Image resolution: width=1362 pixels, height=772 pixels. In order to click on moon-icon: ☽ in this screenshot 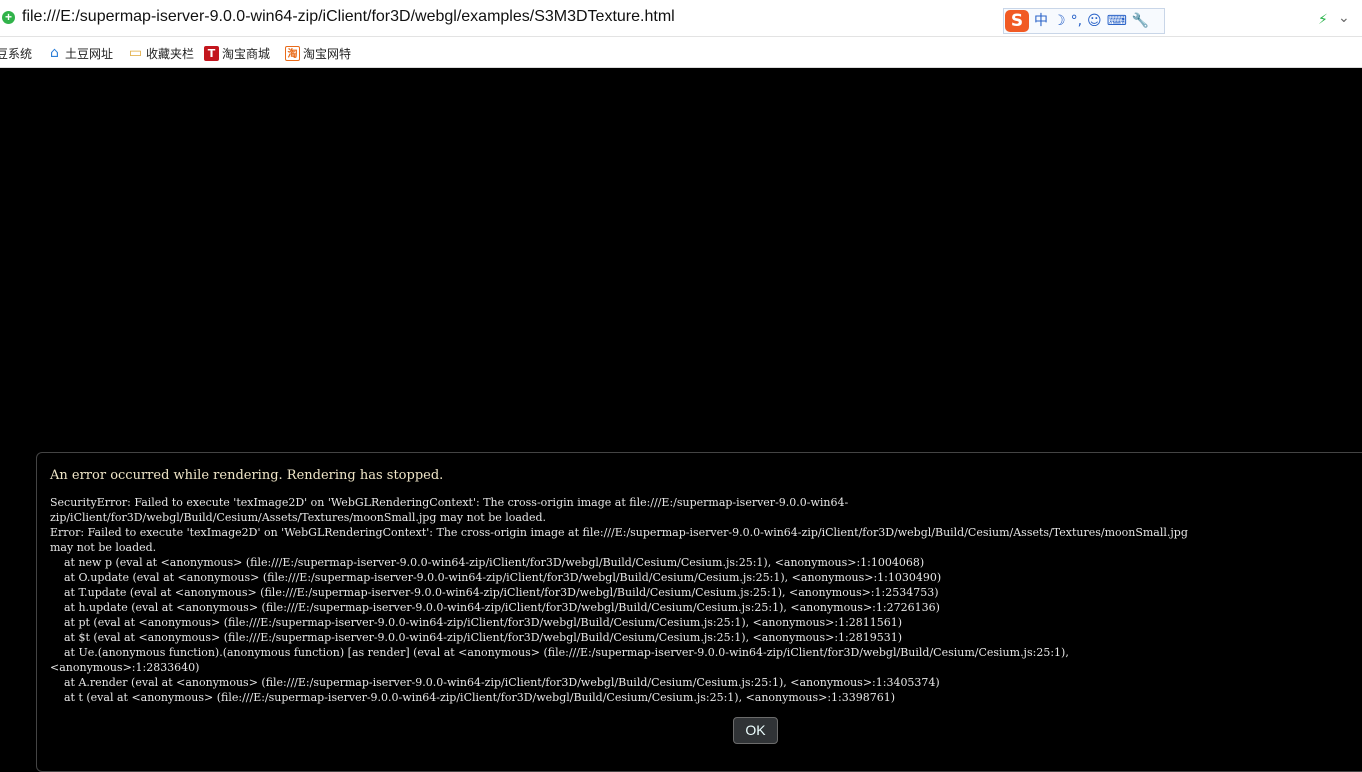, I will do `click(1059, 21)`.